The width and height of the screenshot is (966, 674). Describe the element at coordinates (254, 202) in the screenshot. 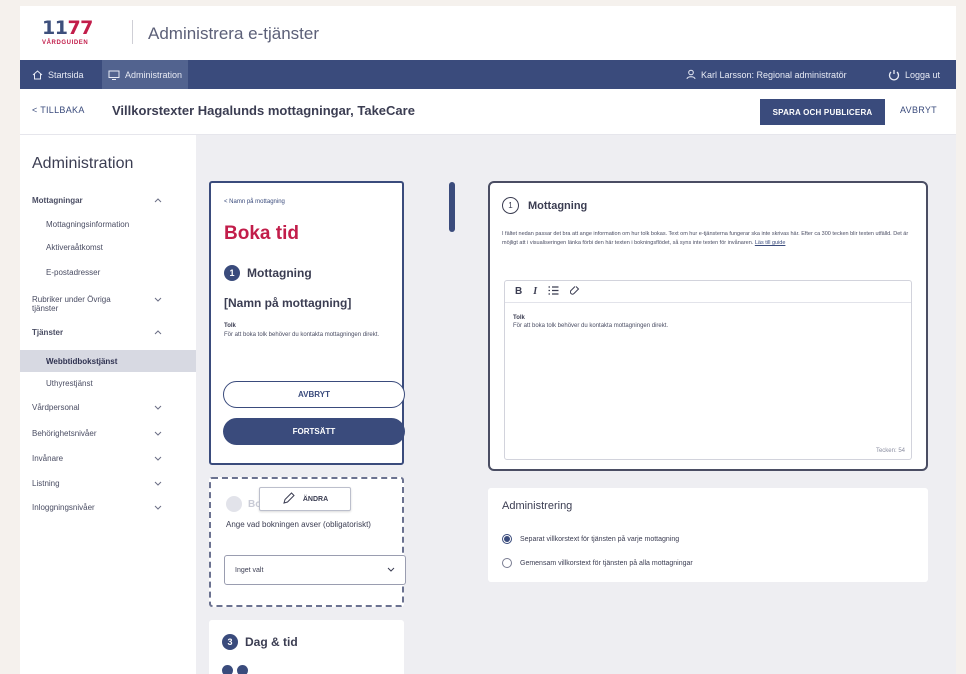

I see `preview-breadcrumb: < Namn på mottagning` at that location.